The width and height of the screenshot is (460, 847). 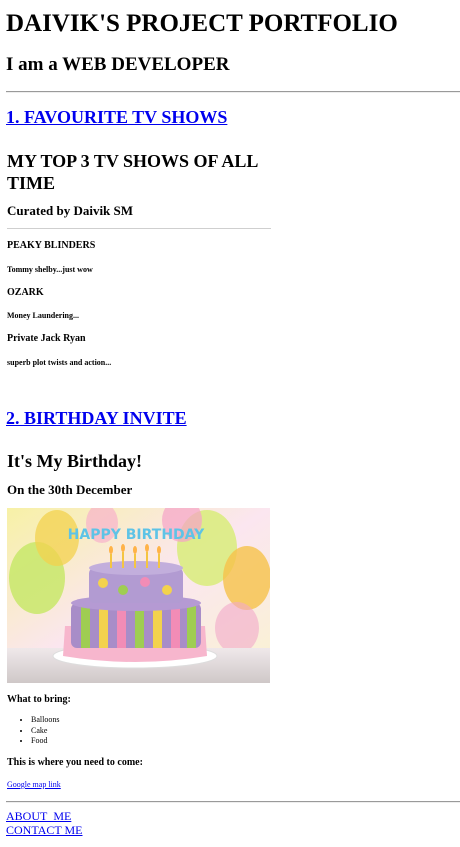 I want to click on page-title: DAIVIK'S PROJECT PORTFOLIO, so click(x=202, y=23).